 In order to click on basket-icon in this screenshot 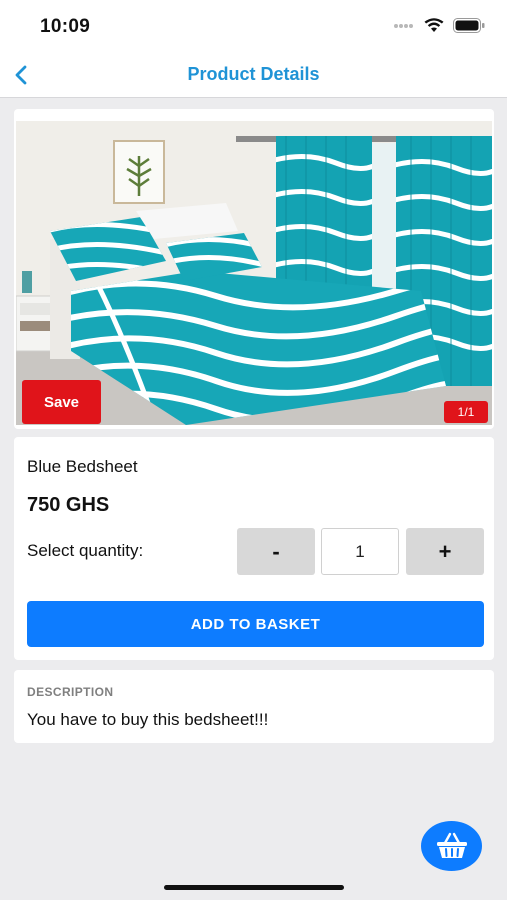, I will do `click(451, 845)`.